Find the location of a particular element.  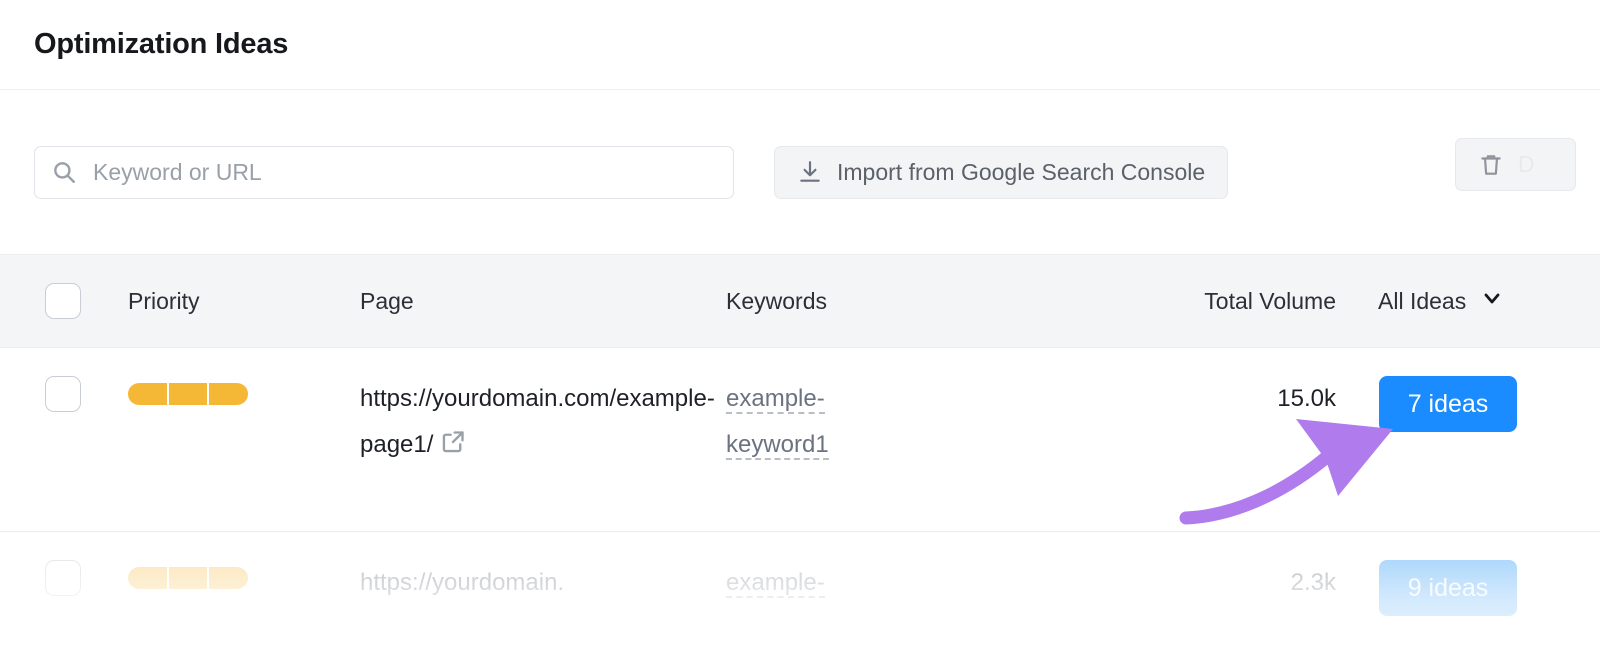

delete-button: D is located at coordinates (1515, 164).